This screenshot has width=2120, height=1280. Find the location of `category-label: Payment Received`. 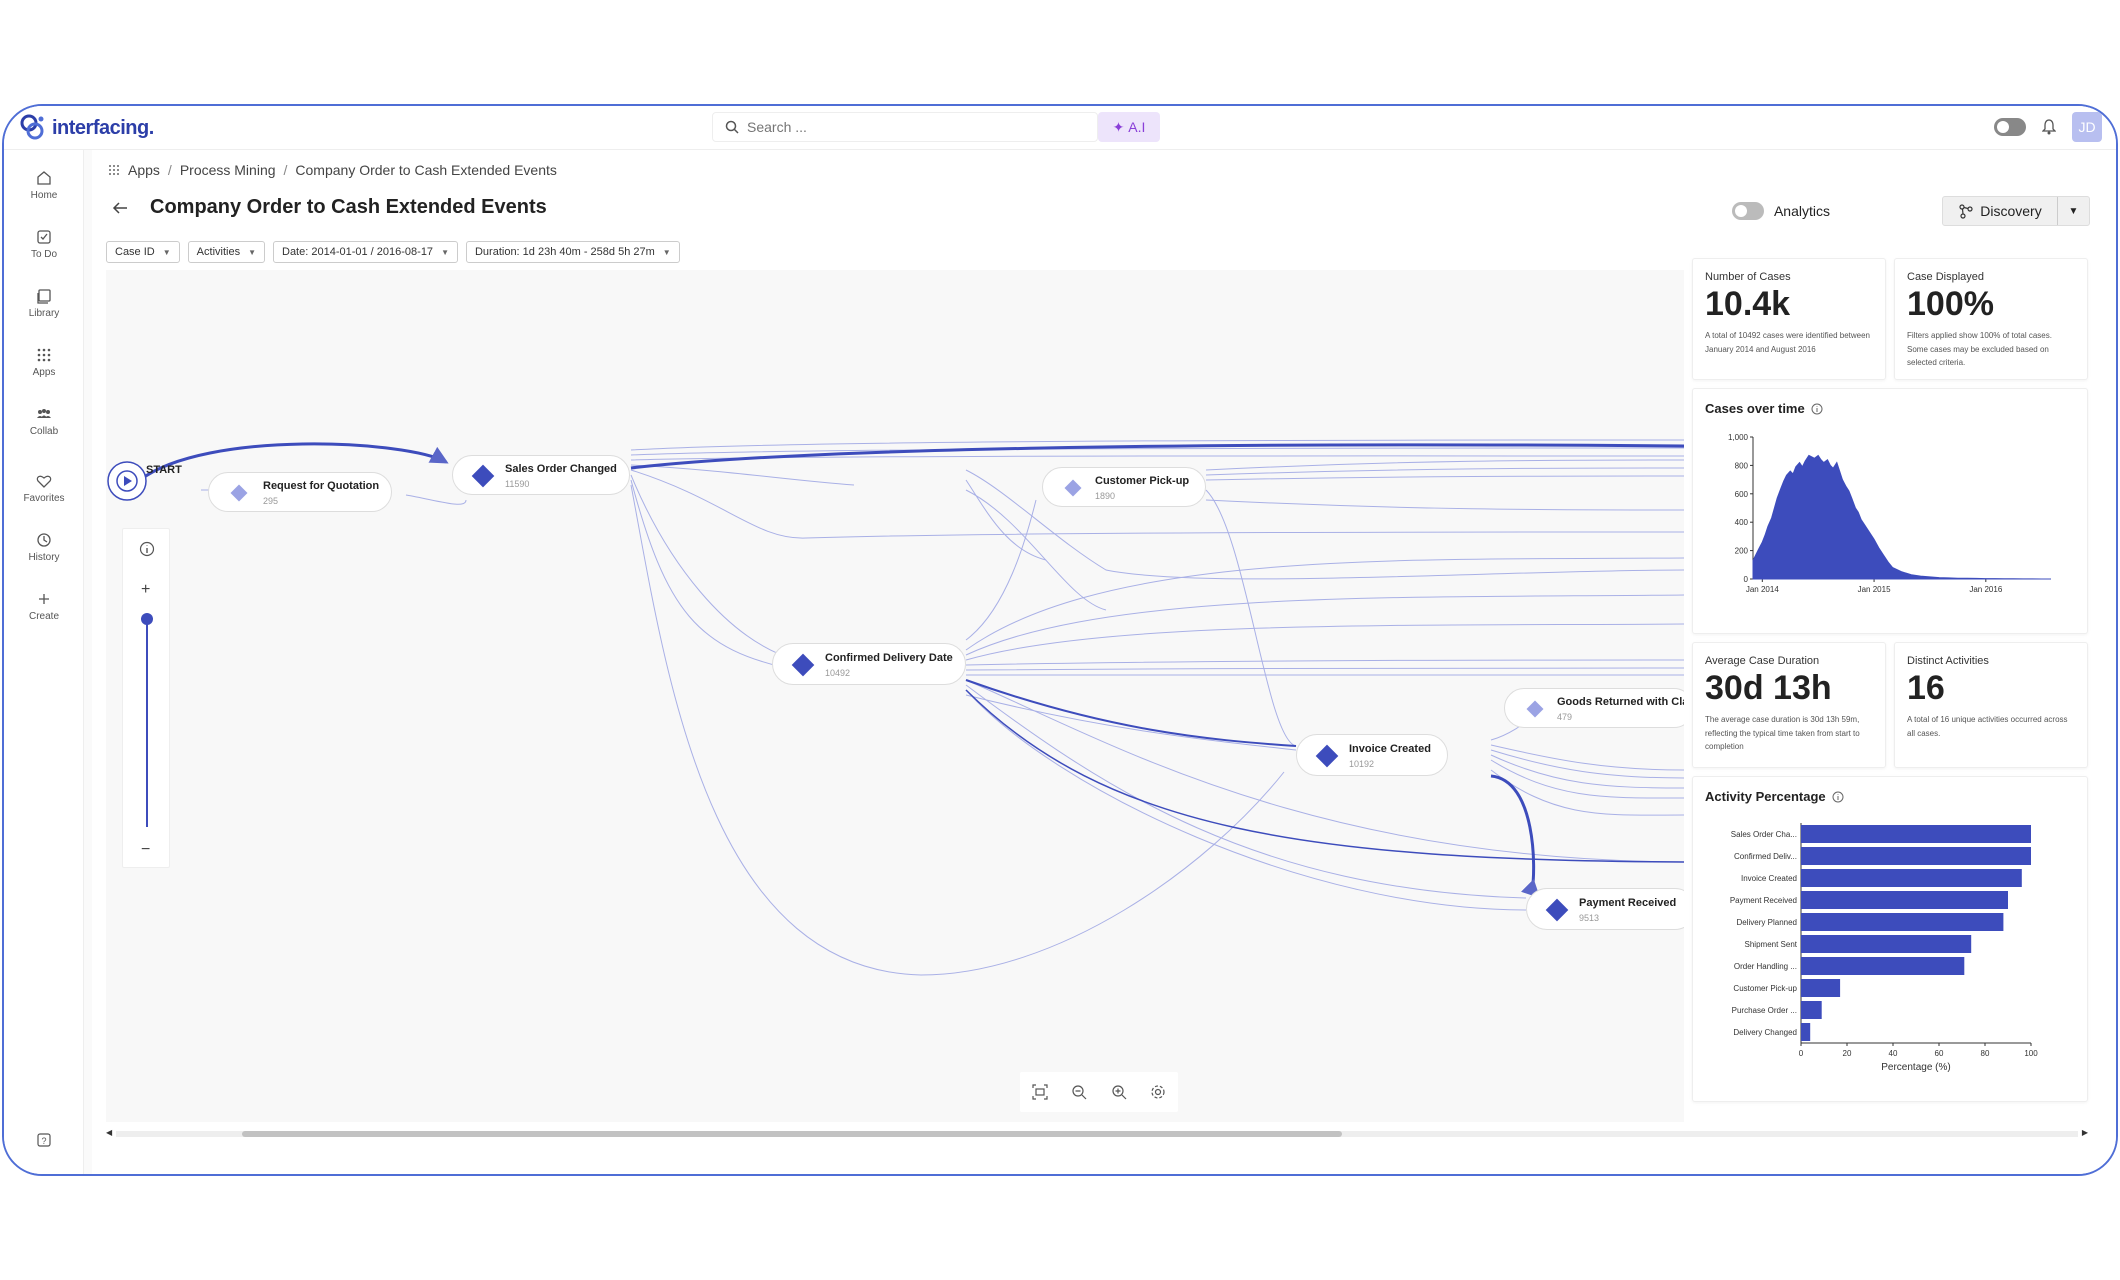

category-label: Payment Received is located at coordinates (1763, 900).